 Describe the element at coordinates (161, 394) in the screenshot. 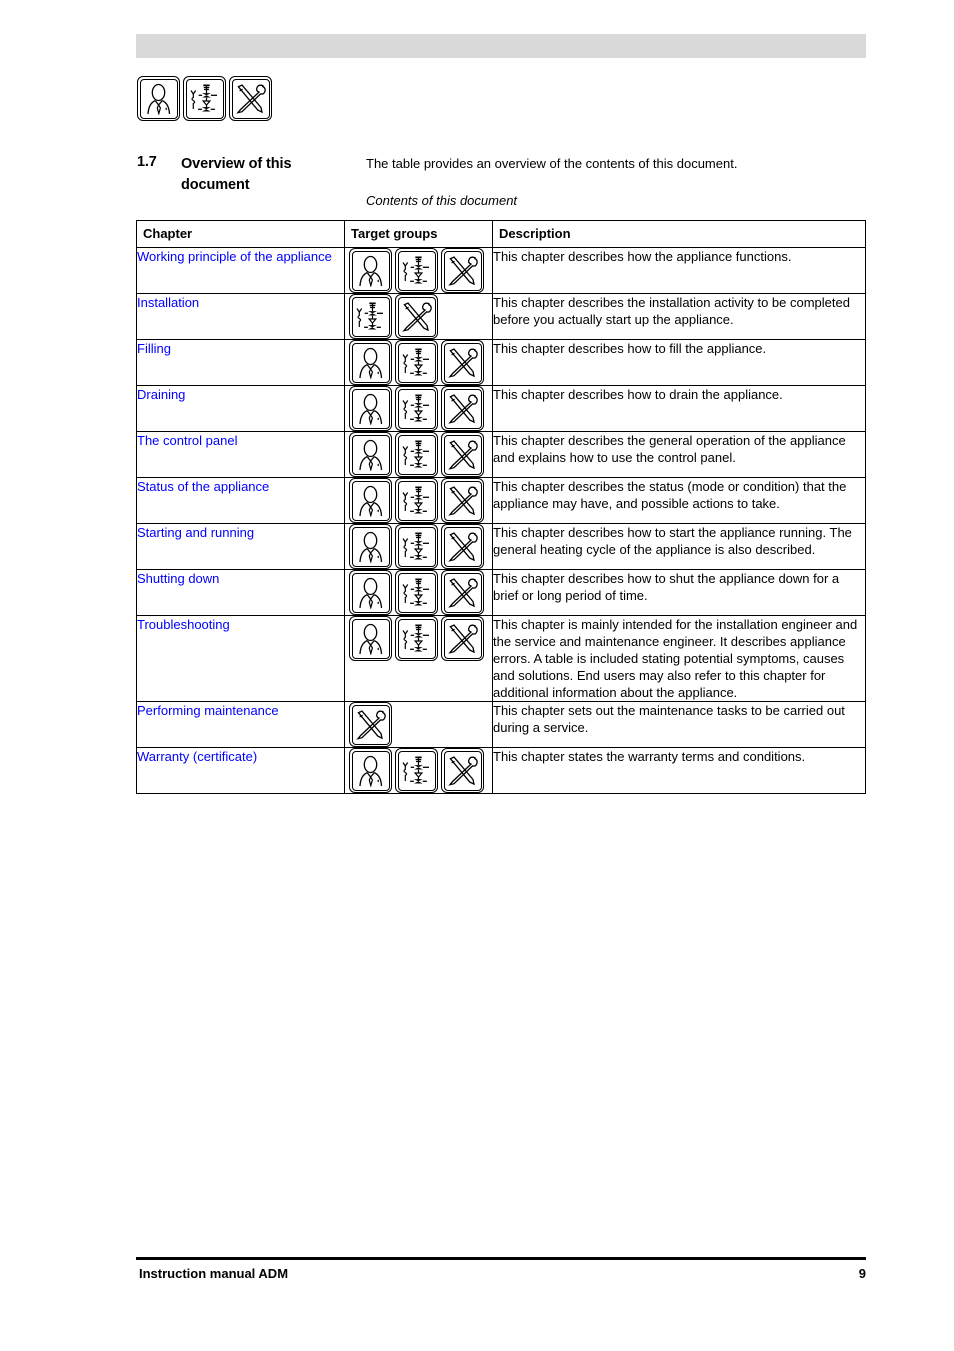

I see `chapter-link: Draining` at that location.